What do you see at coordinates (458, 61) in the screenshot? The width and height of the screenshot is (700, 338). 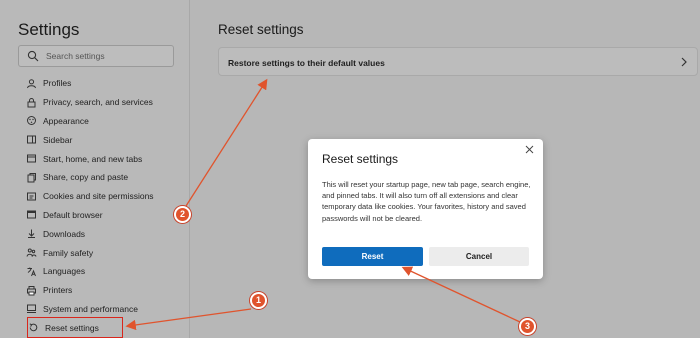 I see `restore-defaults-row: Restore settings to their default values` at bounding box center [458, 61].